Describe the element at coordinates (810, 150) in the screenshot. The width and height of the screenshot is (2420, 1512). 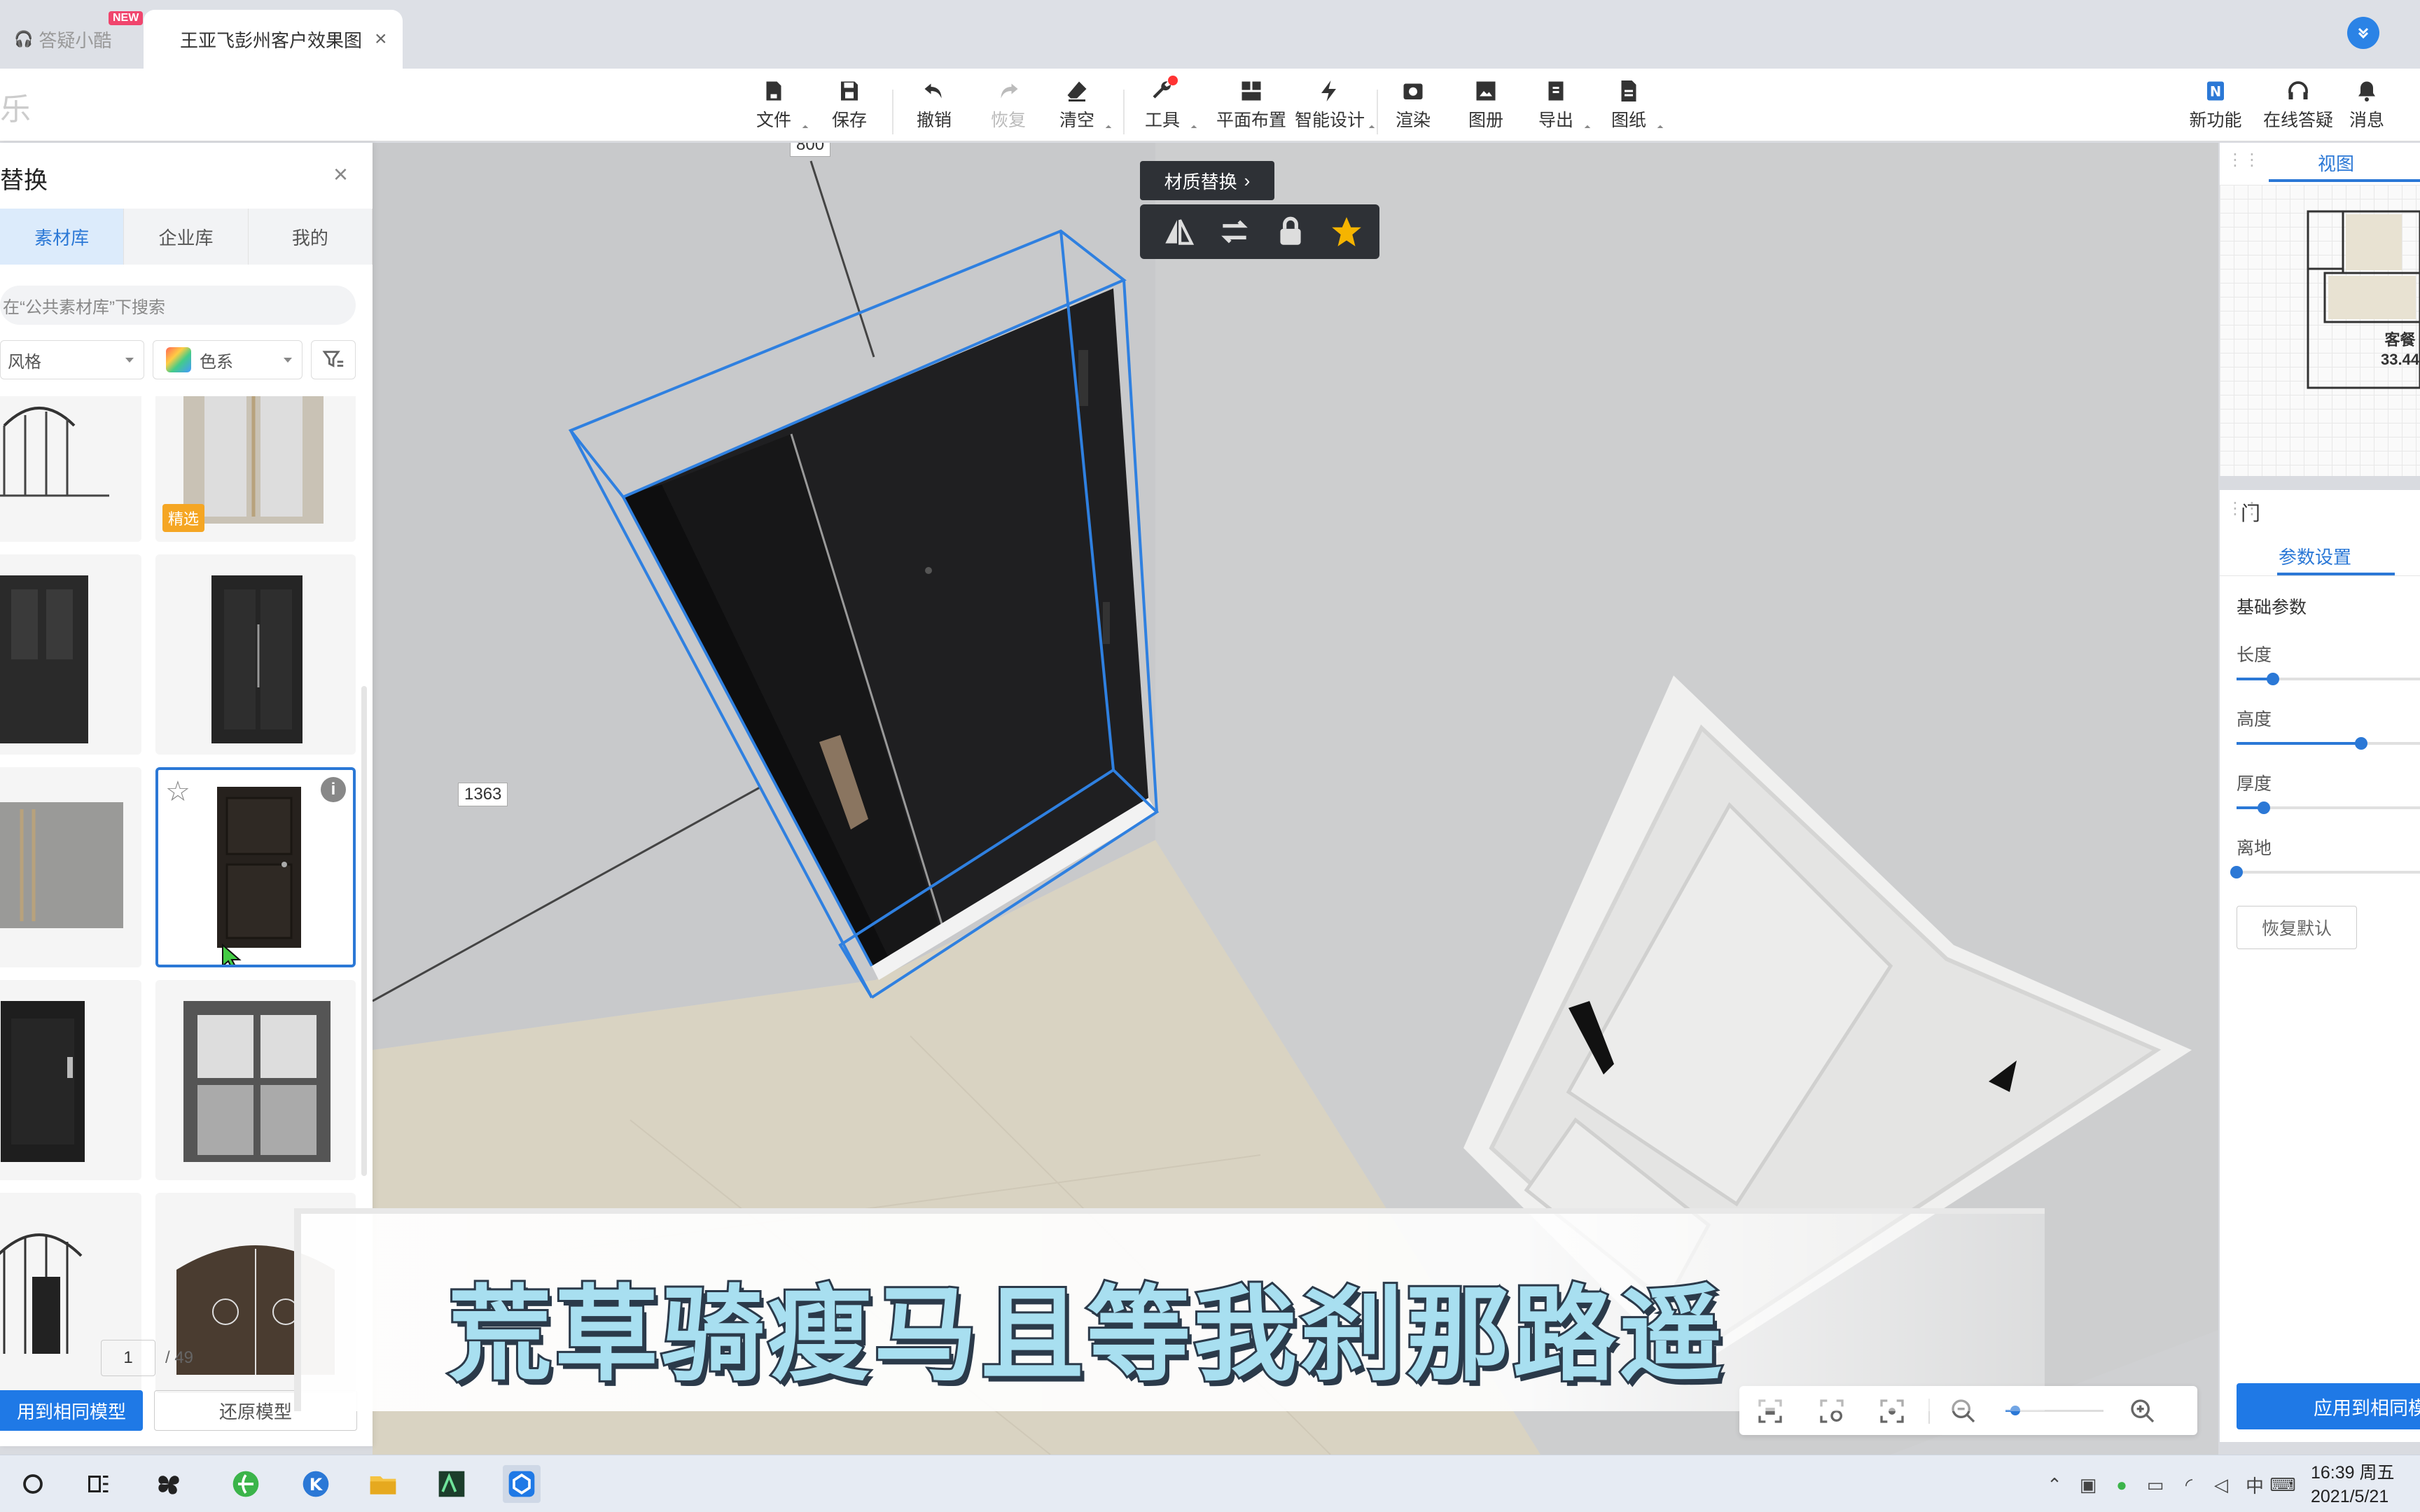
I see `dimension-label-top: 800` at that location.